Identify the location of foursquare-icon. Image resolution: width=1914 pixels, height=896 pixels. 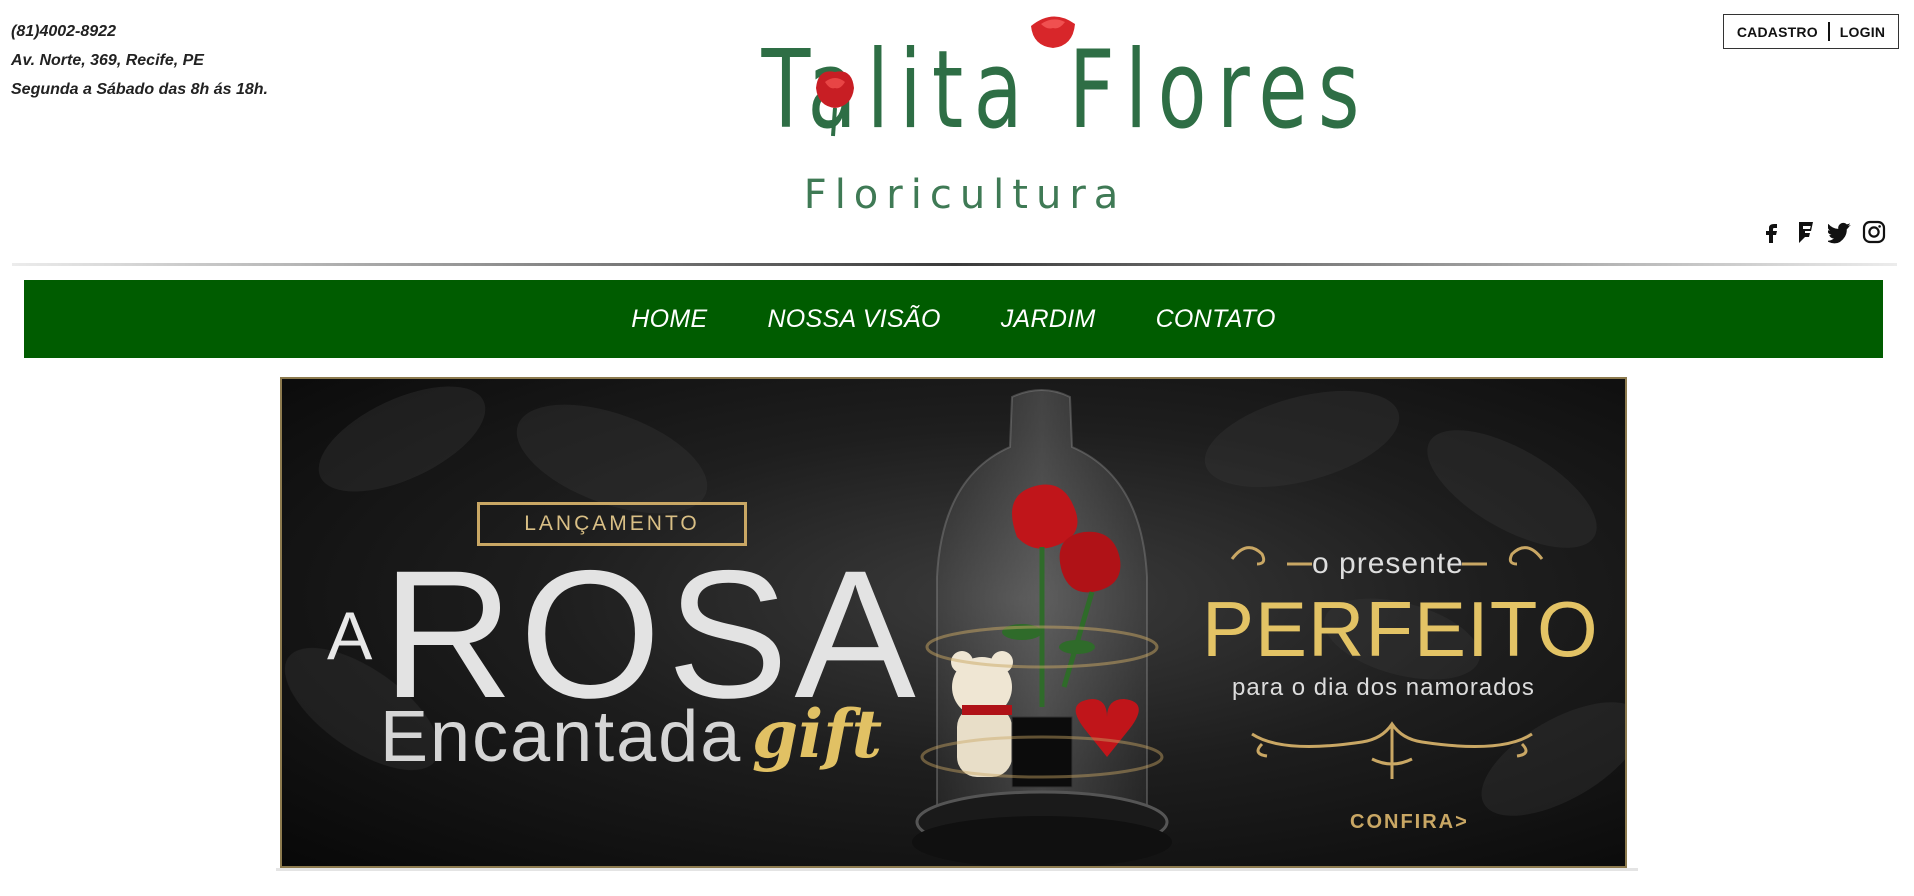
(1806, 232).